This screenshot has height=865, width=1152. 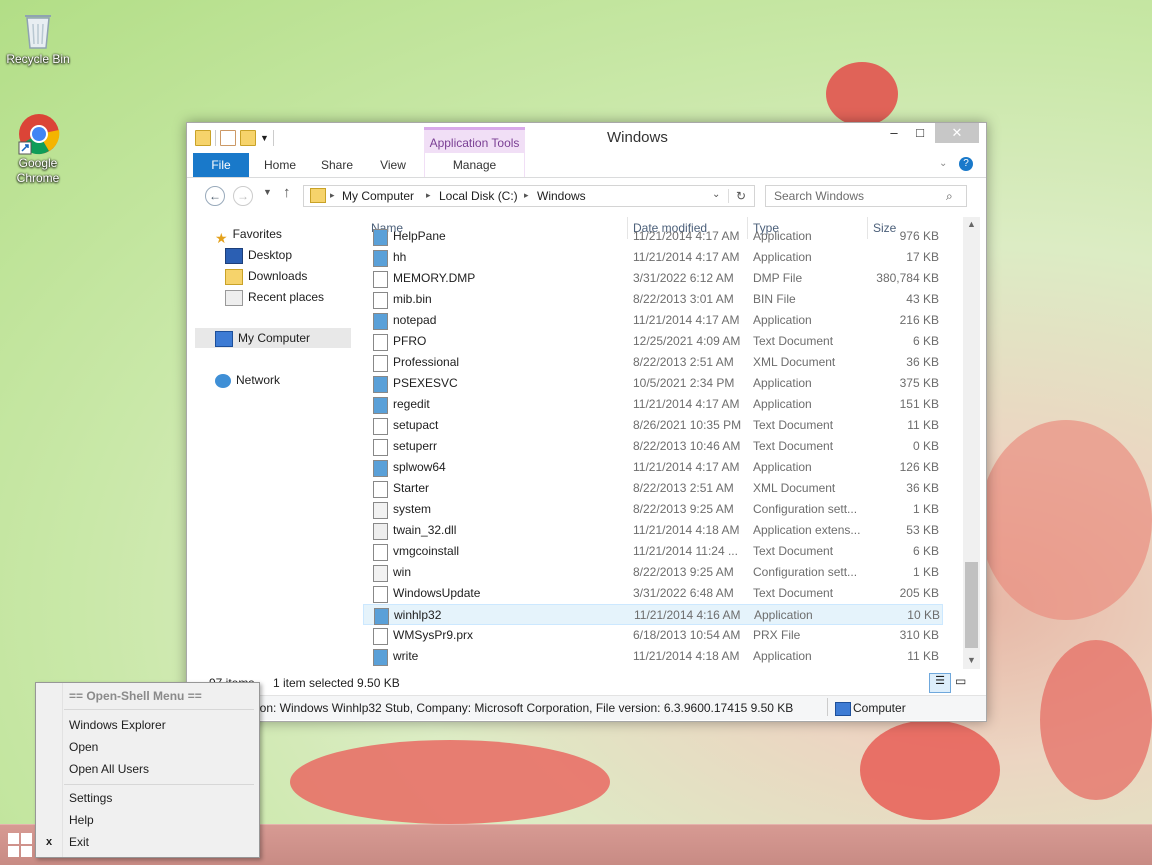 I want to click on cell-name: twain_32.dll, so click(x=425, y=530).